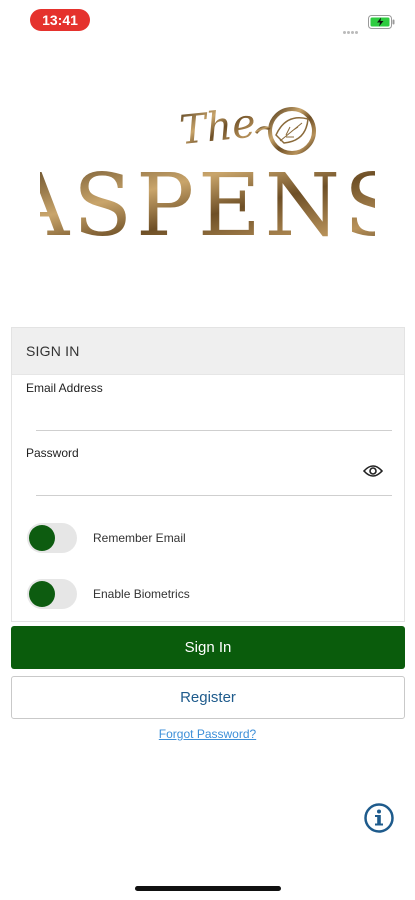  What do you see at coordinates (218, 127) in the screenshot?
I see `logo-script-text: The` at bounding box center [218, 127].